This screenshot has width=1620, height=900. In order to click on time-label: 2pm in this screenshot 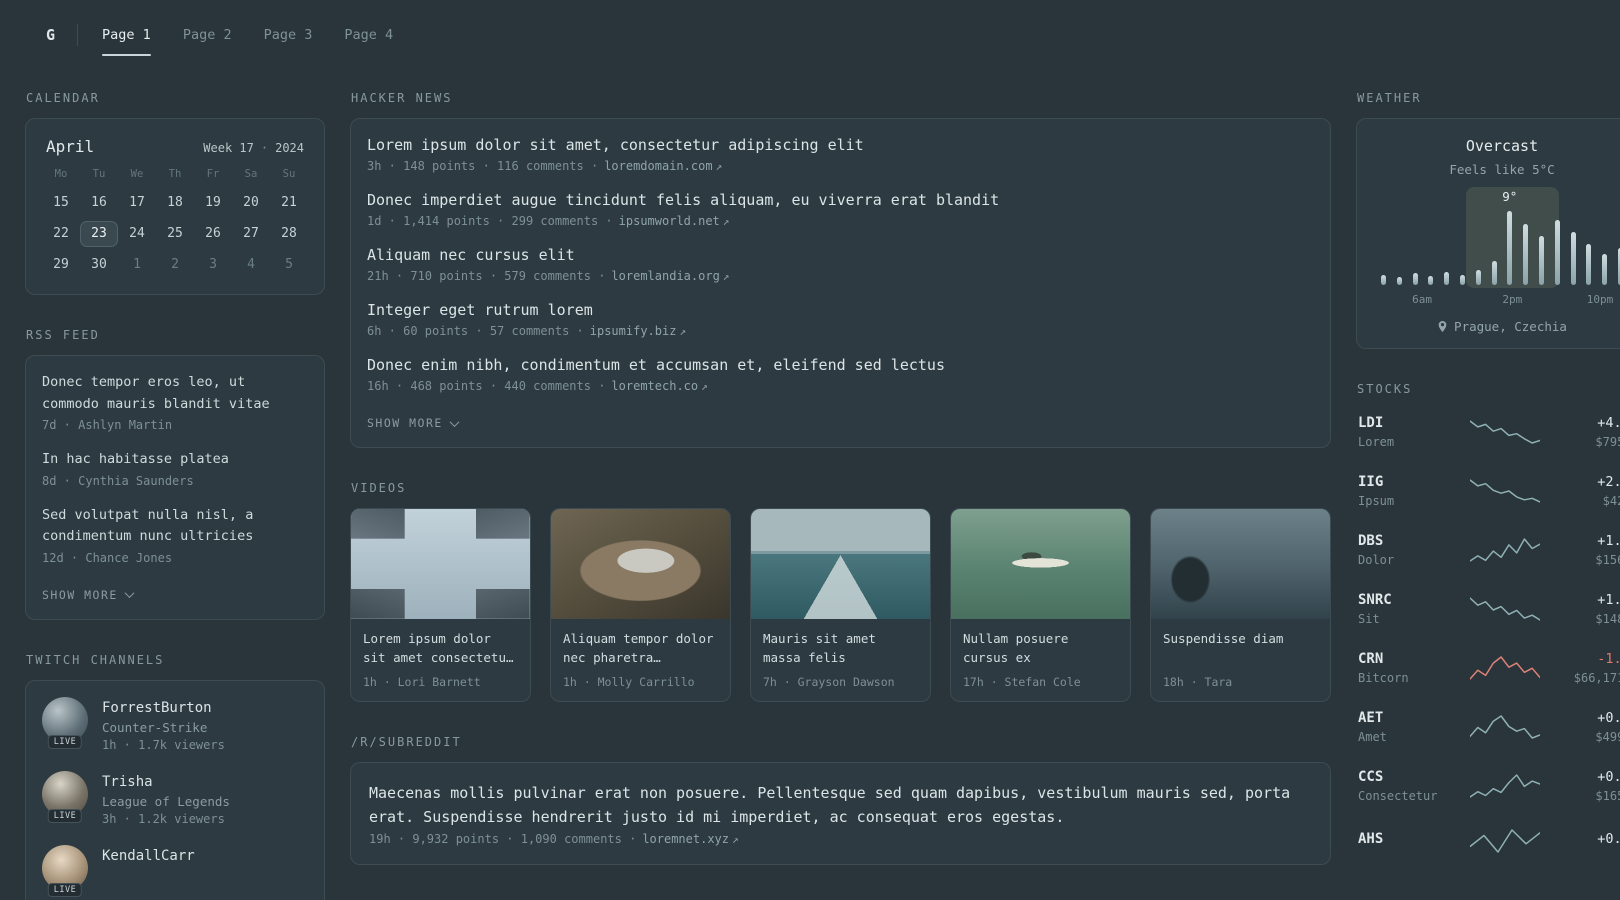, I will do `click(1512, 299)`.